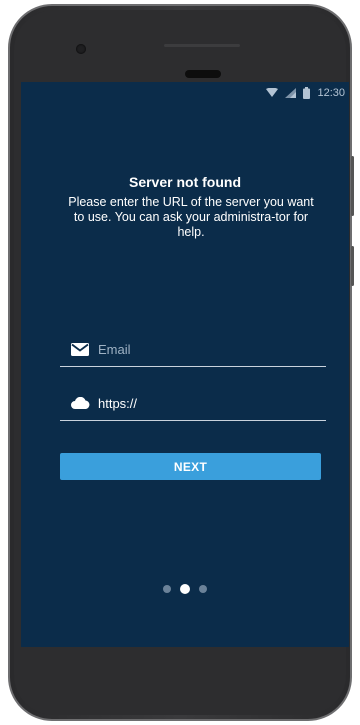 The height and width of the screenshot is (725, 360). I want to click on volume-button, so click(352, 186).